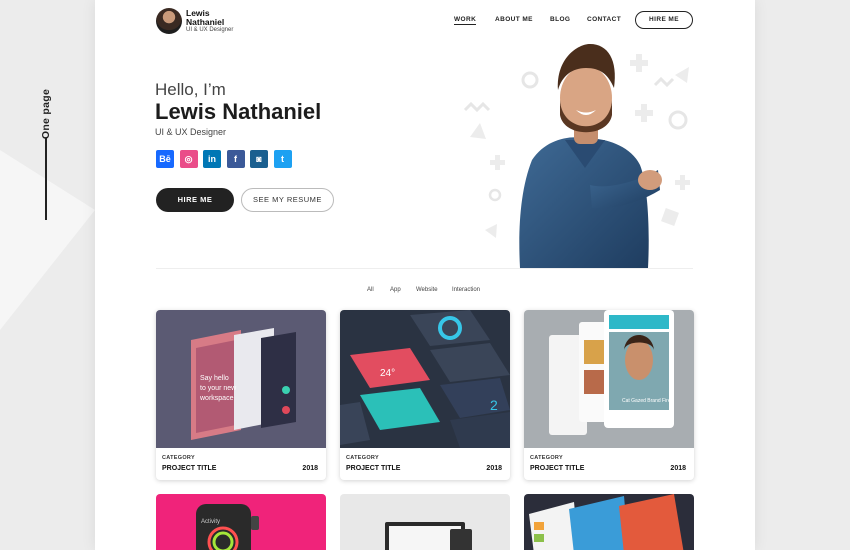 Image resolution: width=850 pixels, height=550 pixels. I want to click on facebook-icon: f, so click(235, 159).